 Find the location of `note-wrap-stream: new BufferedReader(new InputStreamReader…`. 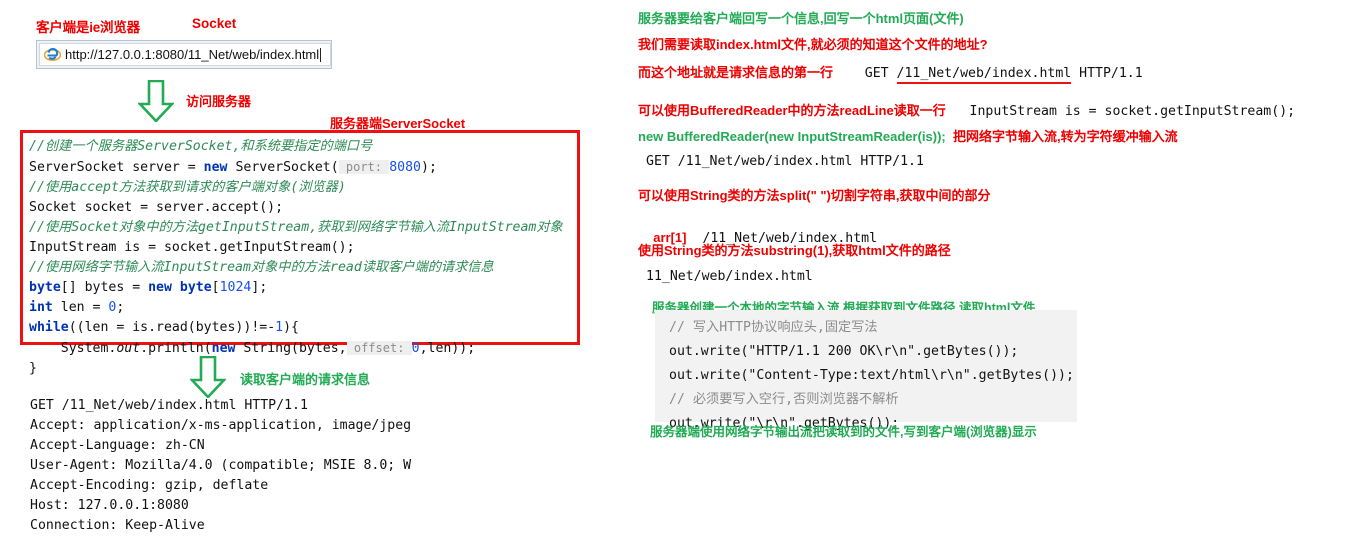

note-wrap-stream: new BufferedReader(new InputStreamReader… is located at coordinates (908, 137).